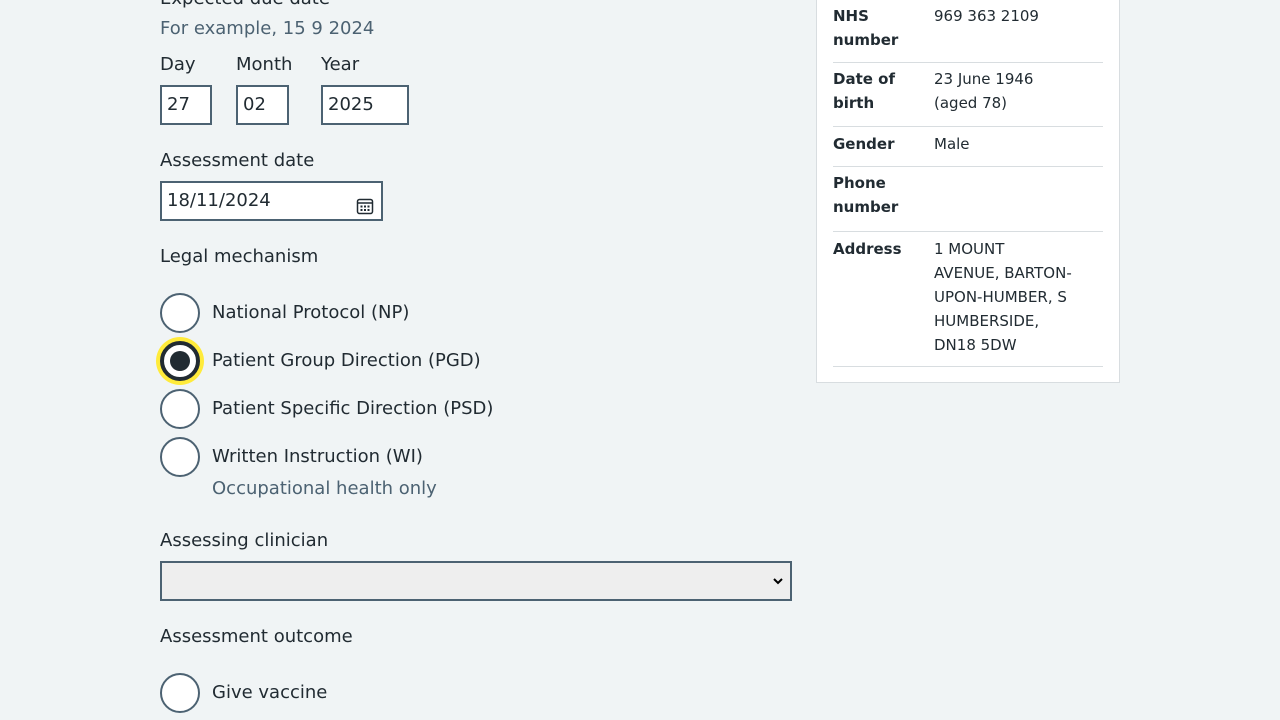 Image resolution: width=1280 pixels, height=720 pixels. I want to click on day-input: 27, so click(186, 105).